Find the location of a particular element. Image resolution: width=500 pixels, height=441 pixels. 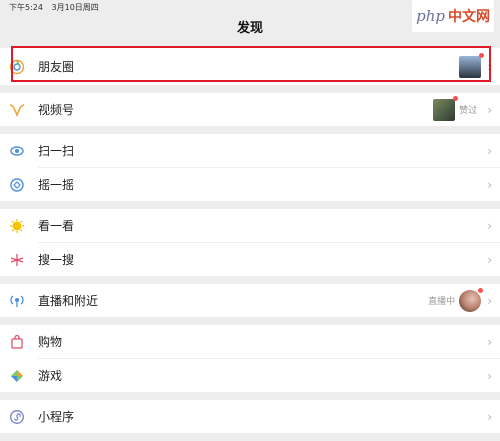

menu-item-label: 小程序 is located at coordinates (56, 417).